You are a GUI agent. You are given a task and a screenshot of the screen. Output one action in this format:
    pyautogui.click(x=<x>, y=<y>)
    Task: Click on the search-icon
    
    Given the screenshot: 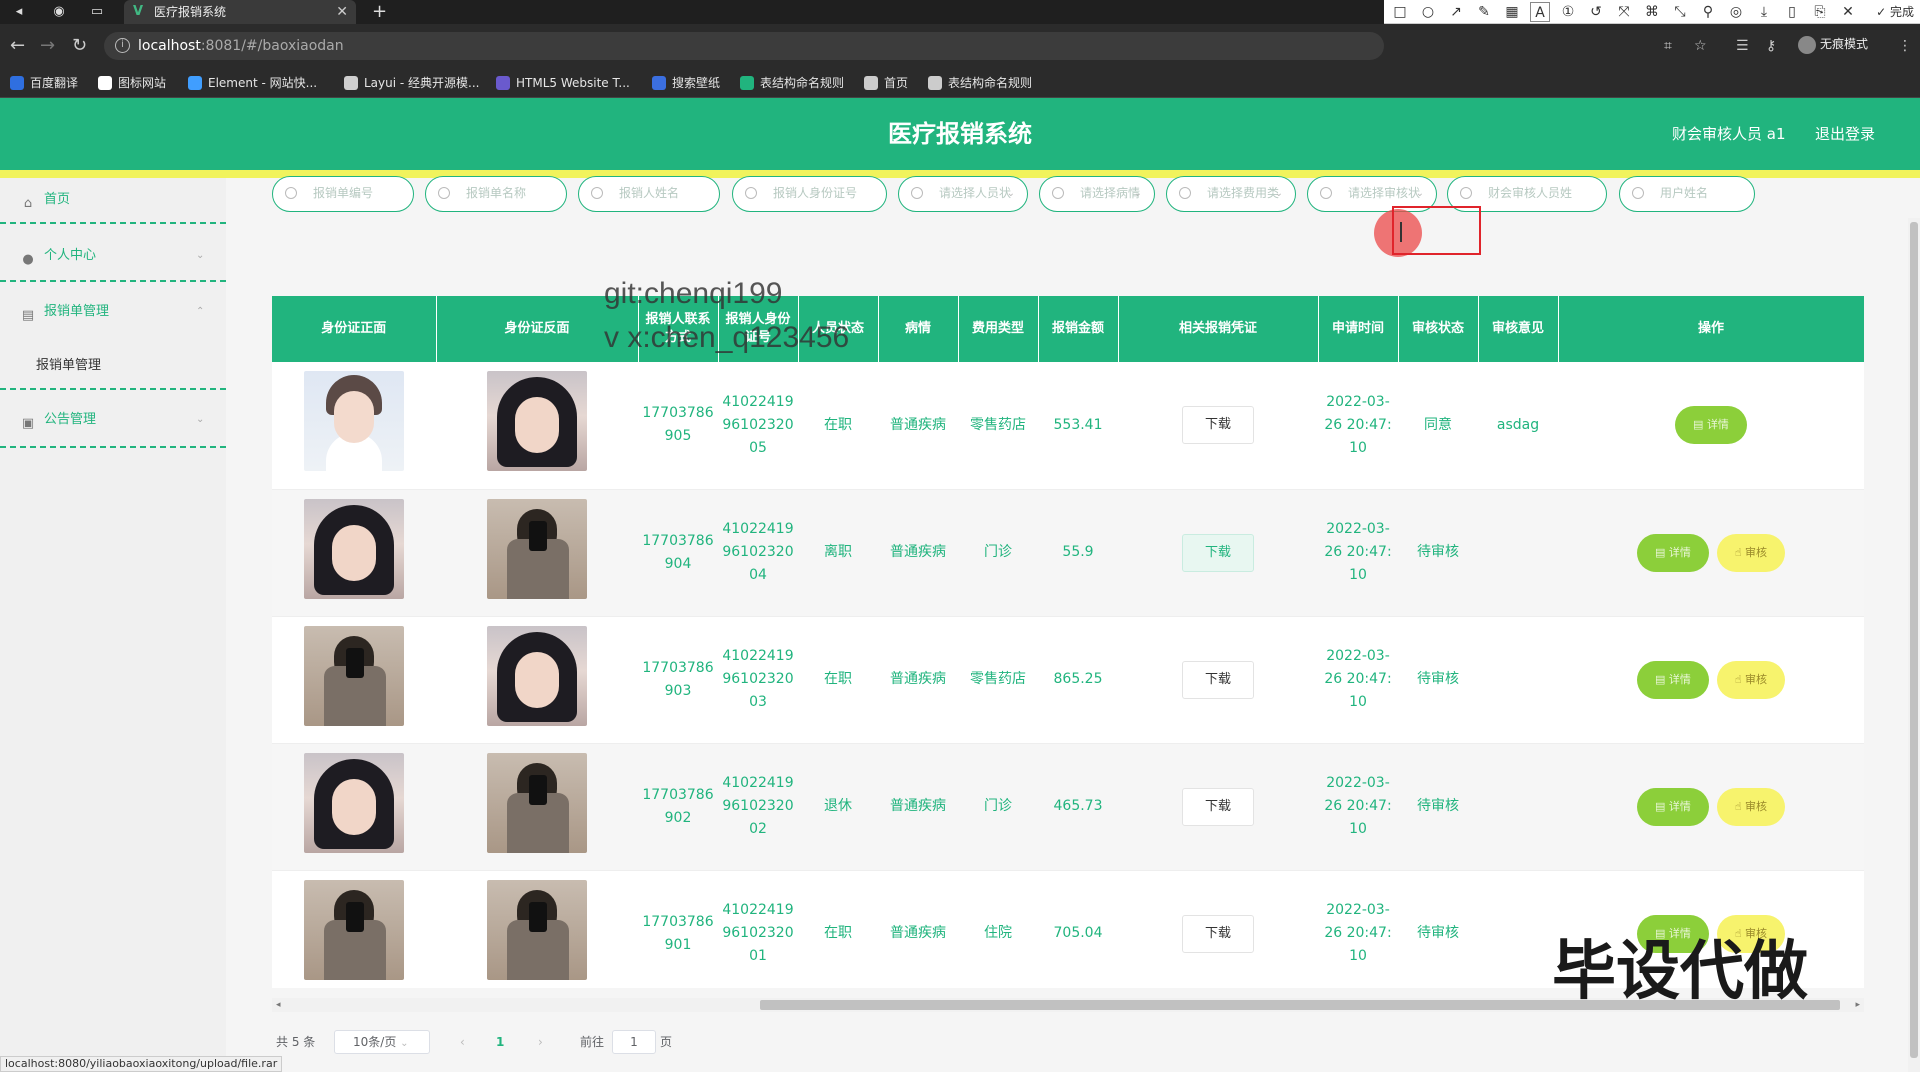 What is the action you would take?
    pyautogui.click(x=1185, y=193)
    